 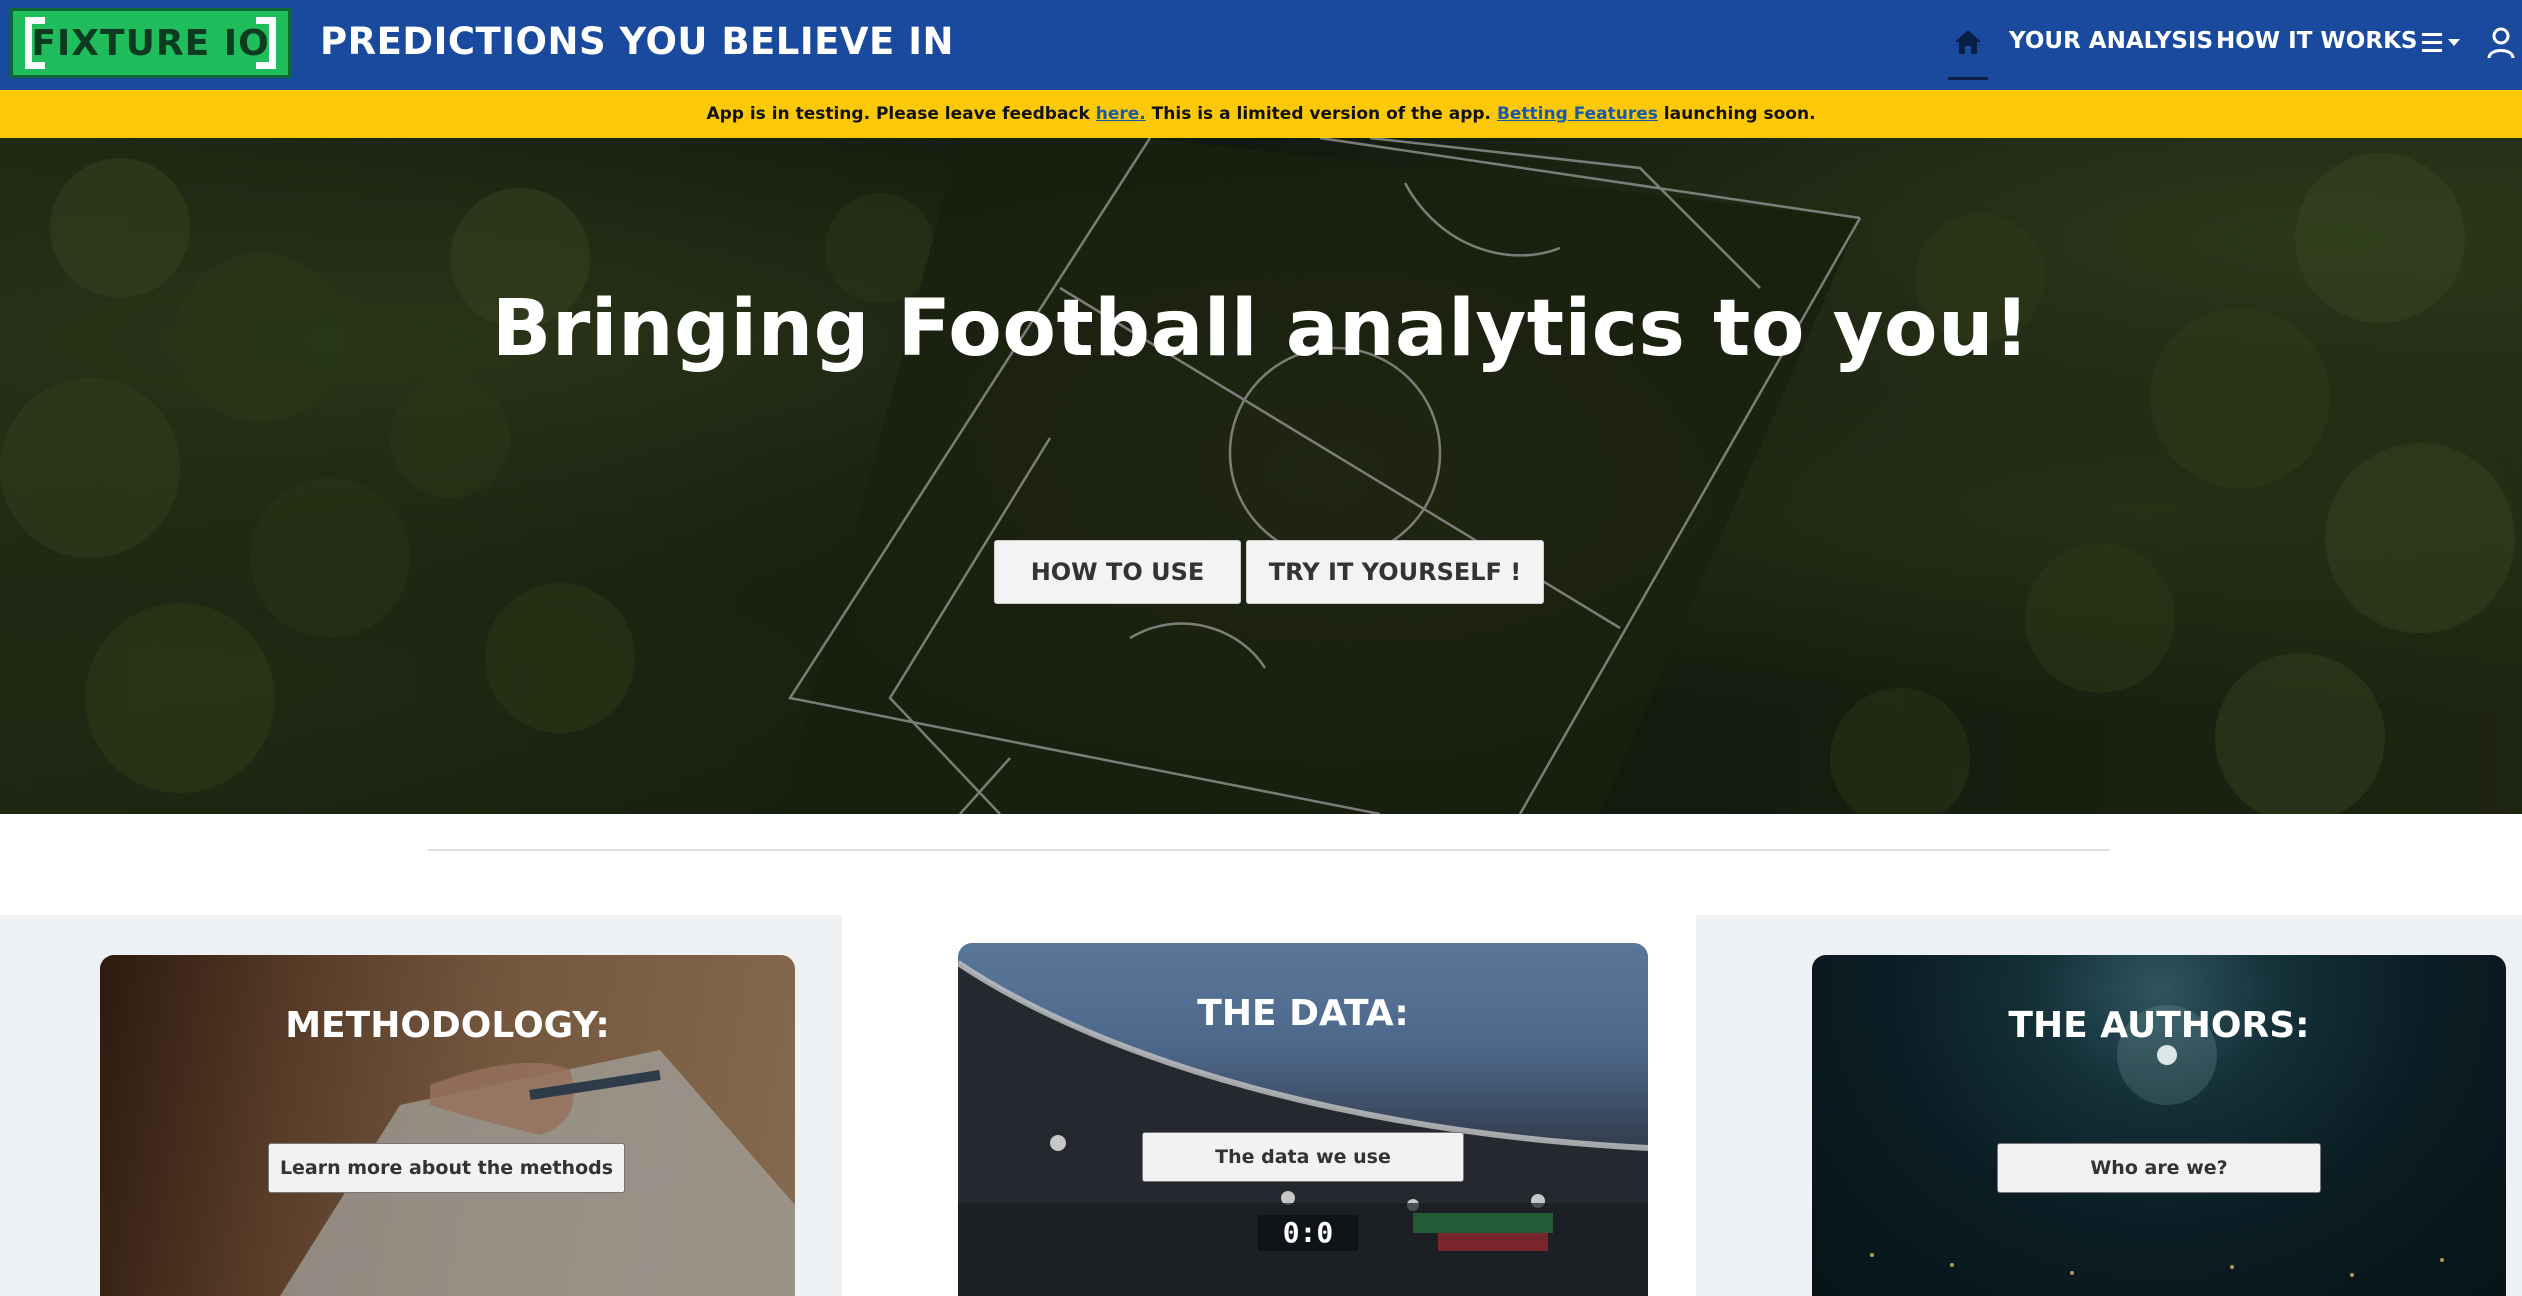 I want to click on fixture-io-logo: FIXTURE IO, so click(x=150, y=43).